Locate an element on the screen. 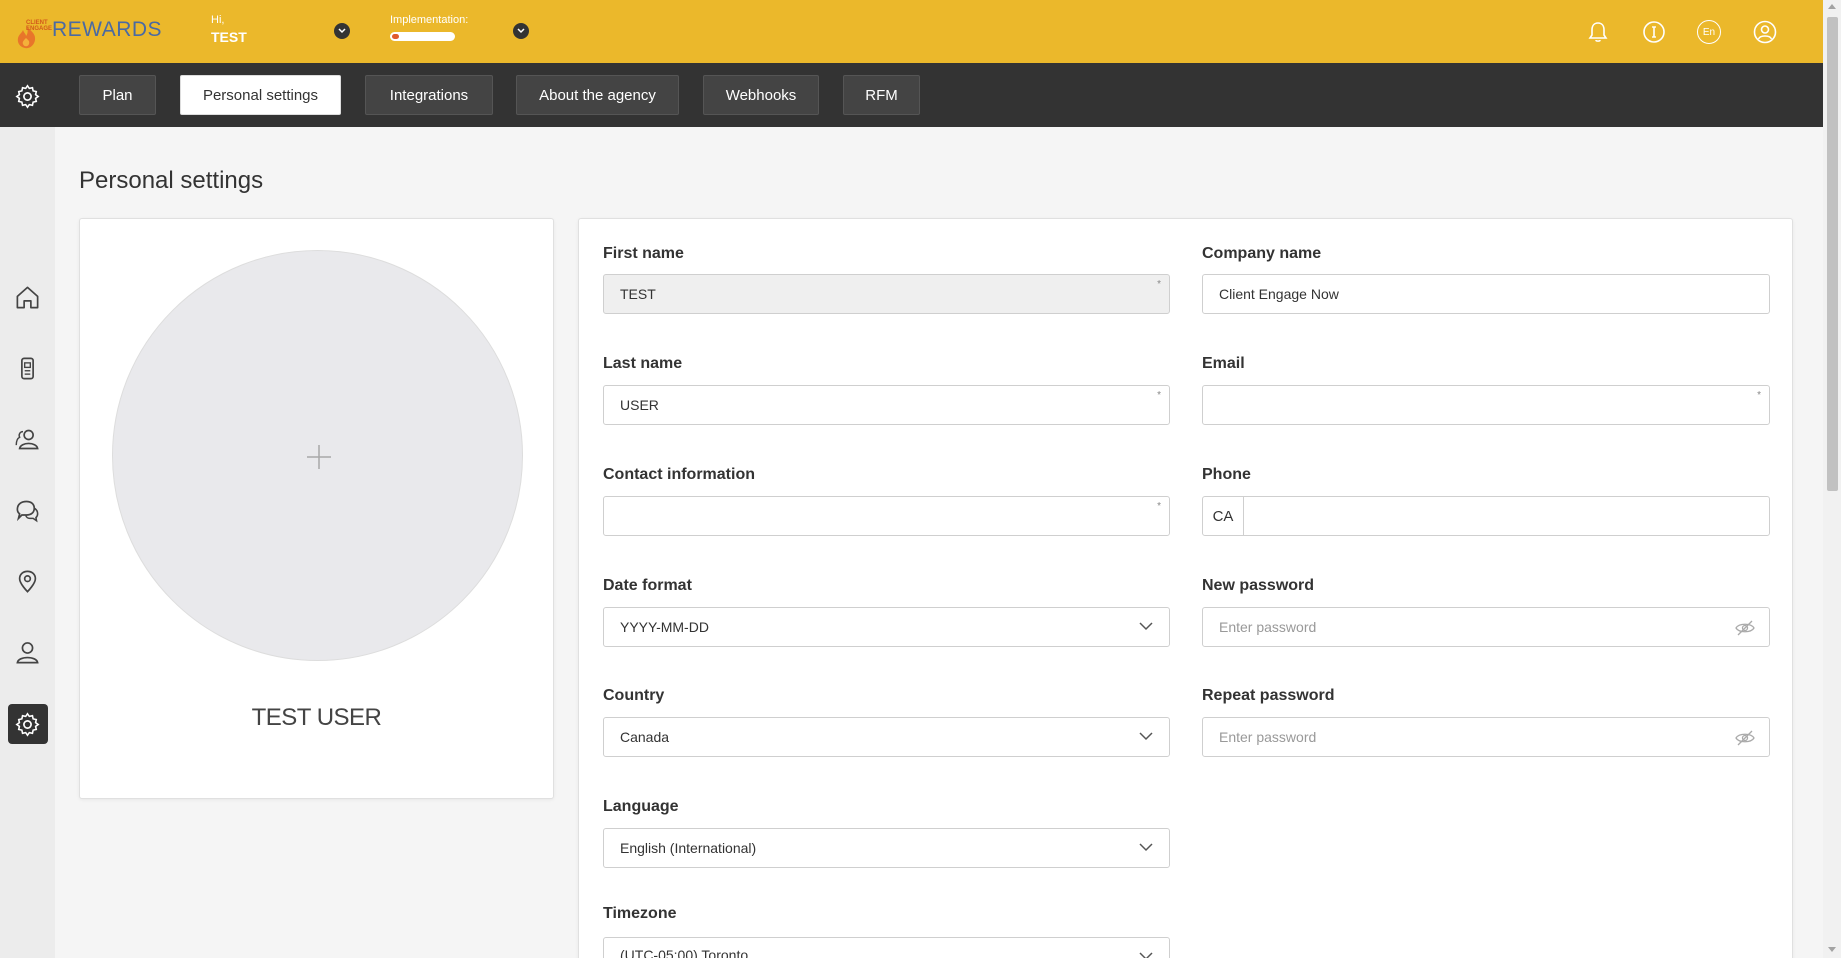 Image resolution: width=1841 pixels, height=958 pixels. implementation-progress-fill is located at coordinates (395, 36).